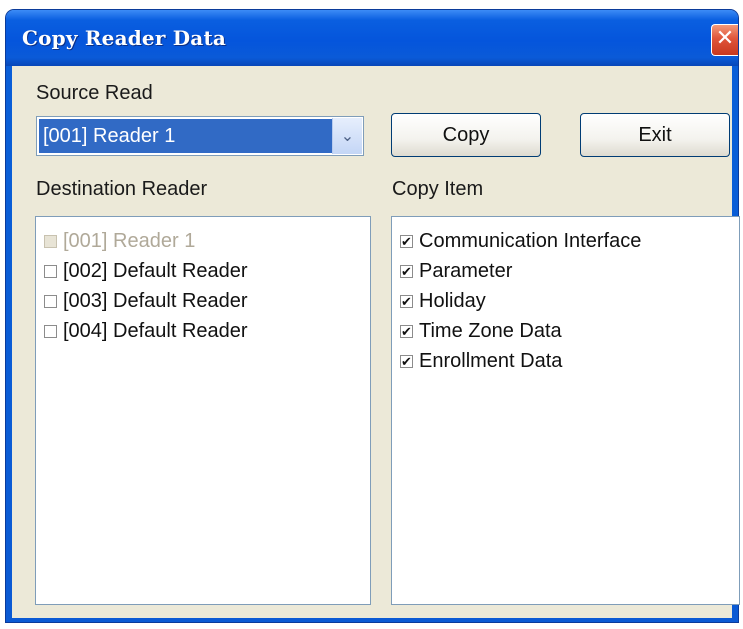  I want to click on copy-item-label: Time Zone Data, so click(490, 330).